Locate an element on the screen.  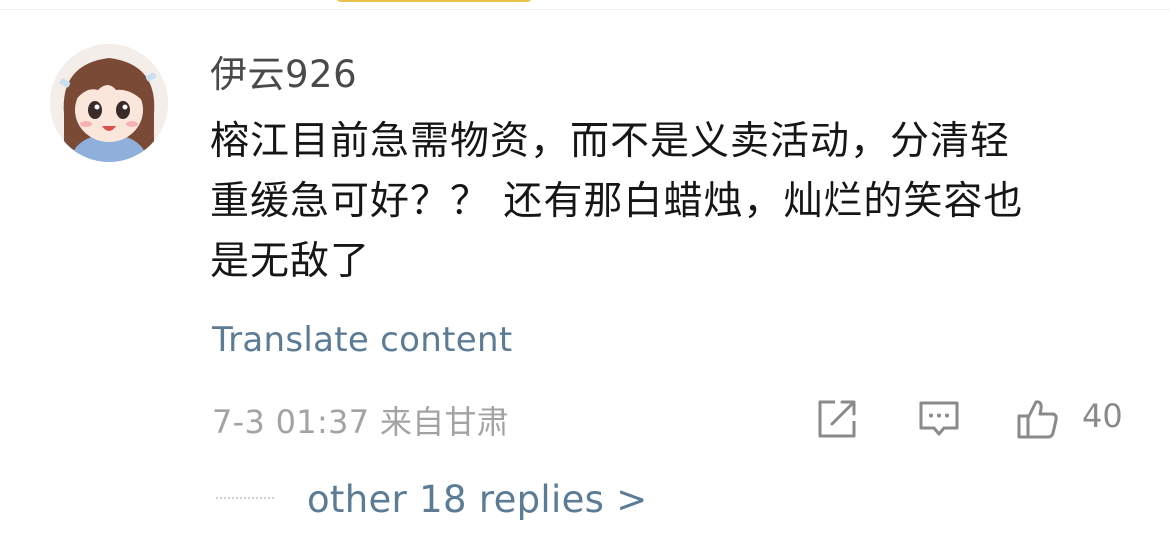
like-button: 40 is located at coordinates (1071, 419).